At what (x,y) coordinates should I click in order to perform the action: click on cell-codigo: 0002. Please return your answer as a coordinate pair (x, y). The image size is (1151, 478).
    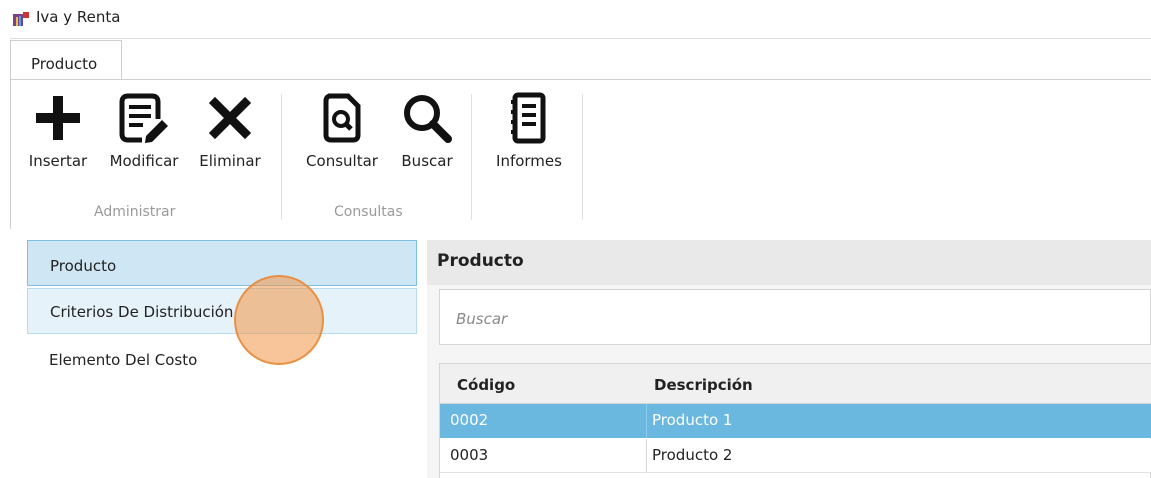
    Looking at the image, I should click on (469, 420).